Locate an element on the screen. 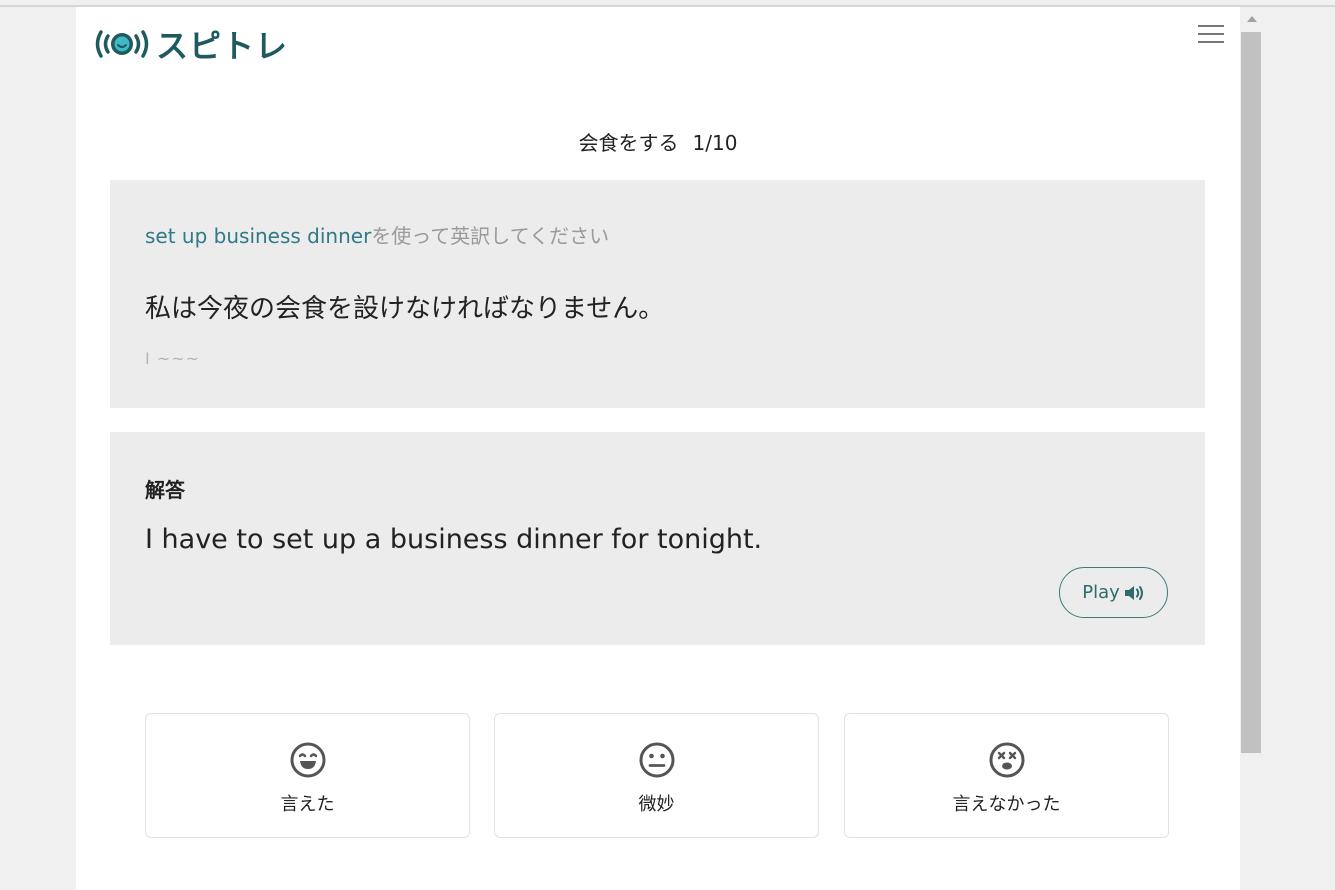 Image resolution: width=1335 pixels, height=890 pixels. neutral-face-icon is located at coordinates (656, 760).